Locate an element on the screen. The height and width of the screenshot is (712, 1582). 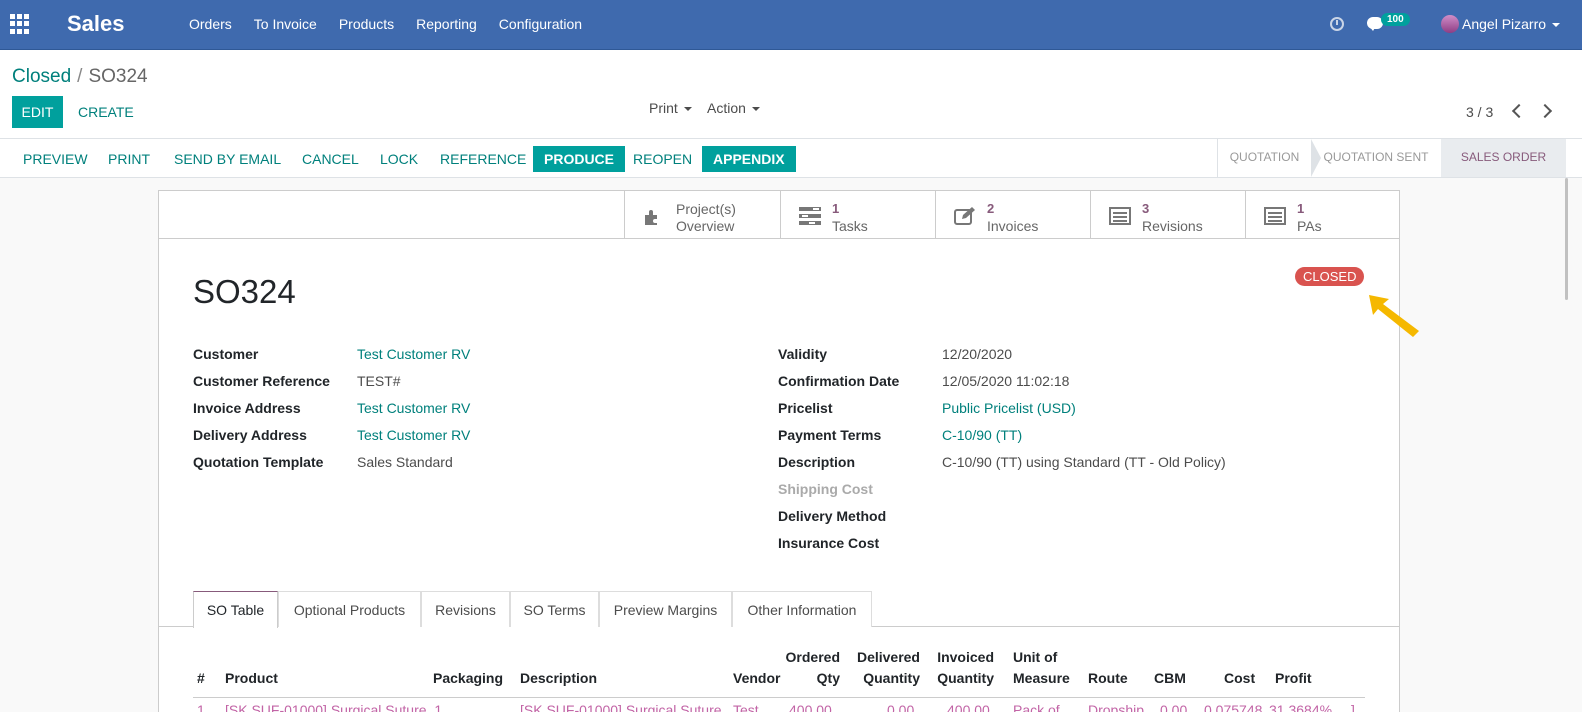
smart-button-projects: Project(s) Overview is located at coordinates (702, 214).